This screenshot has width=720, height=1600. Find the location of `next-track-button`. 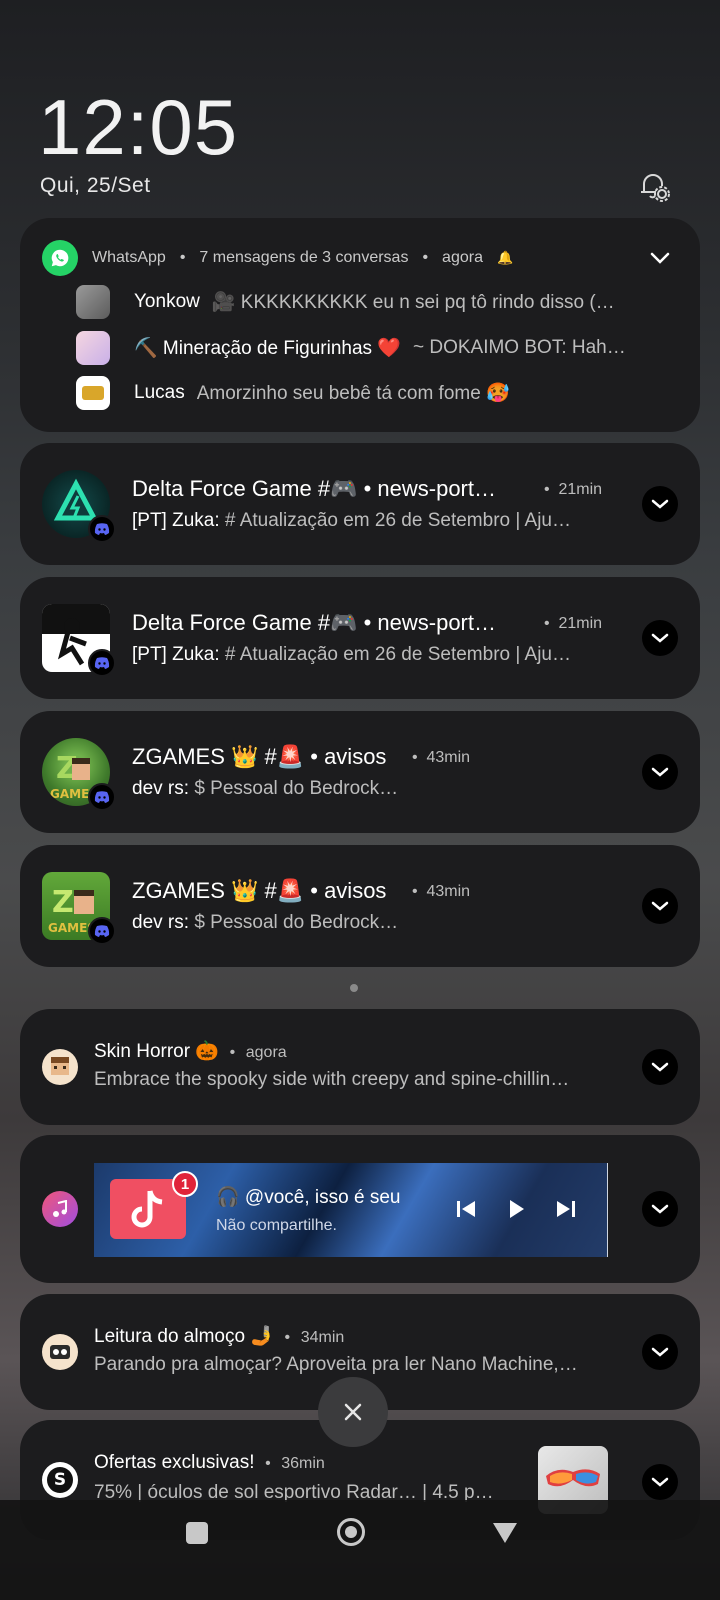

next-track-button is located at coordinates (566, 1211).